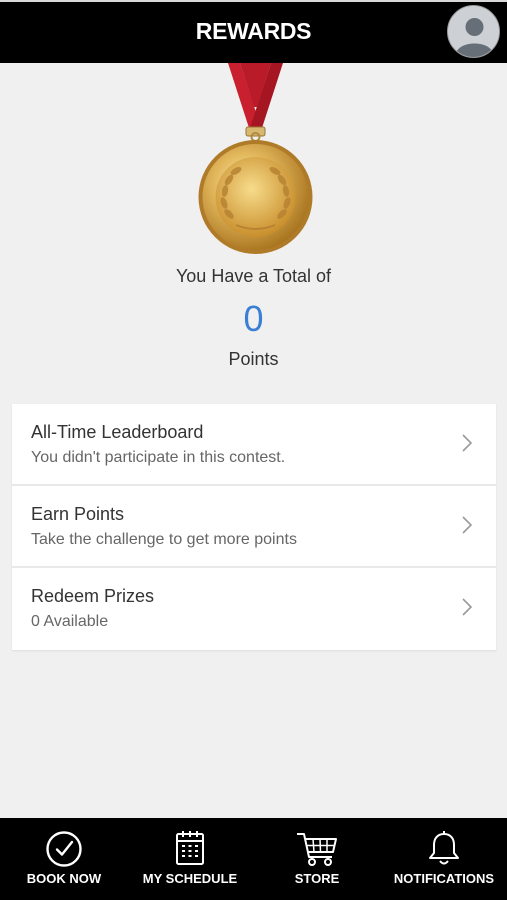  What do you see at coordinates (158, 457) in the screenshot?
I see `row-subtitle: You didn't participate in this contest.` at bounding box center [158, 457].